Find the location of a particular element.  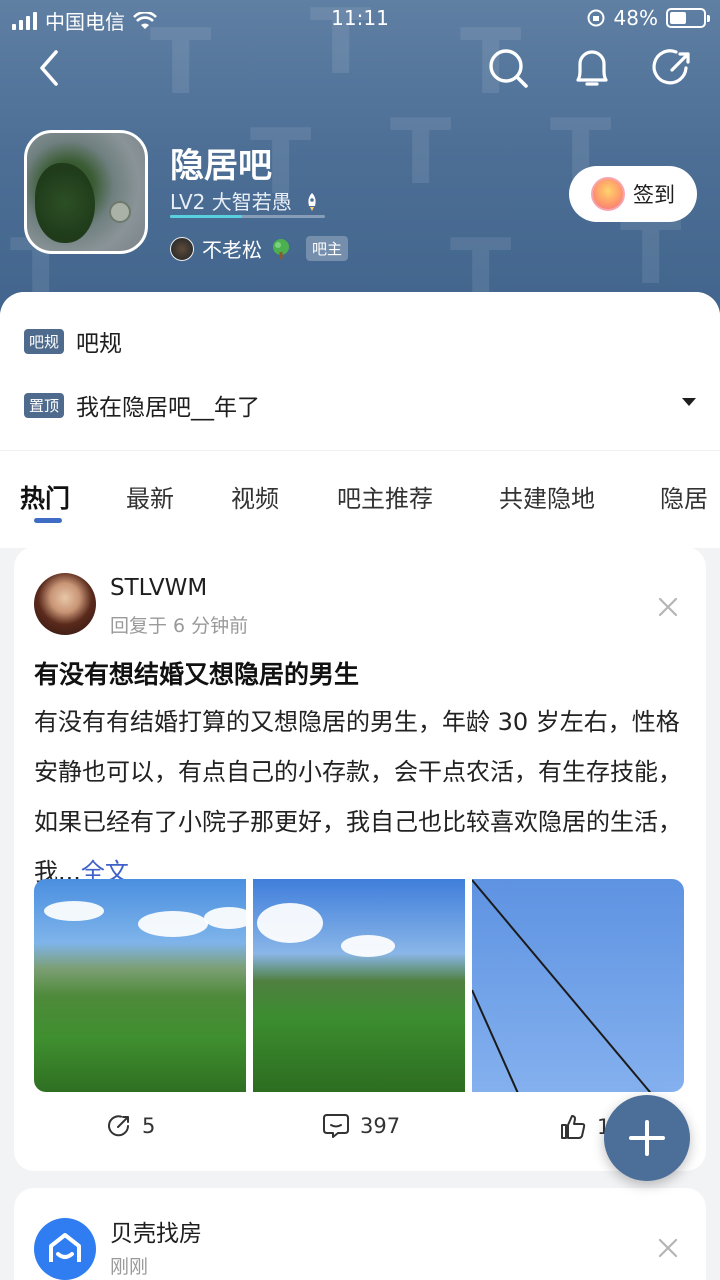

comment-icon is located at coordinates (336, 1126).